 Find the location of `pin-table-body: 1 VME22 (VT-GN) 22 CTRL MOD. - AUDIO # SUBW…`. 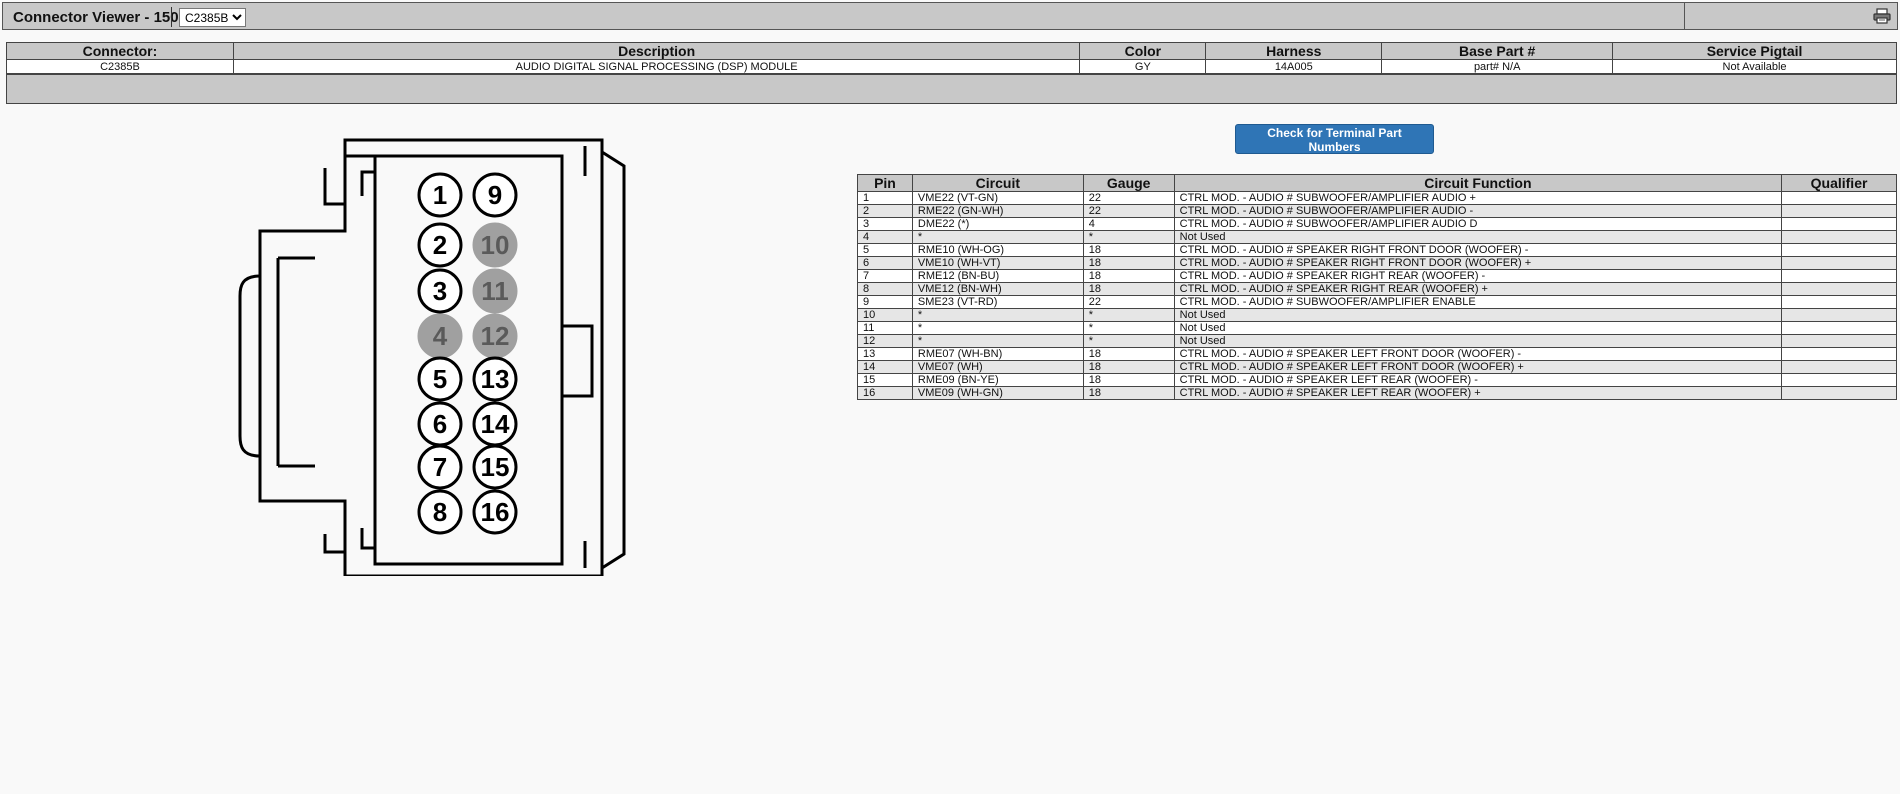

pin-table-body: 1 VME22 (VT-GN) 22 CTRL MOD. - AUDIO # SUBW… is located at coordinates (1377, 295).